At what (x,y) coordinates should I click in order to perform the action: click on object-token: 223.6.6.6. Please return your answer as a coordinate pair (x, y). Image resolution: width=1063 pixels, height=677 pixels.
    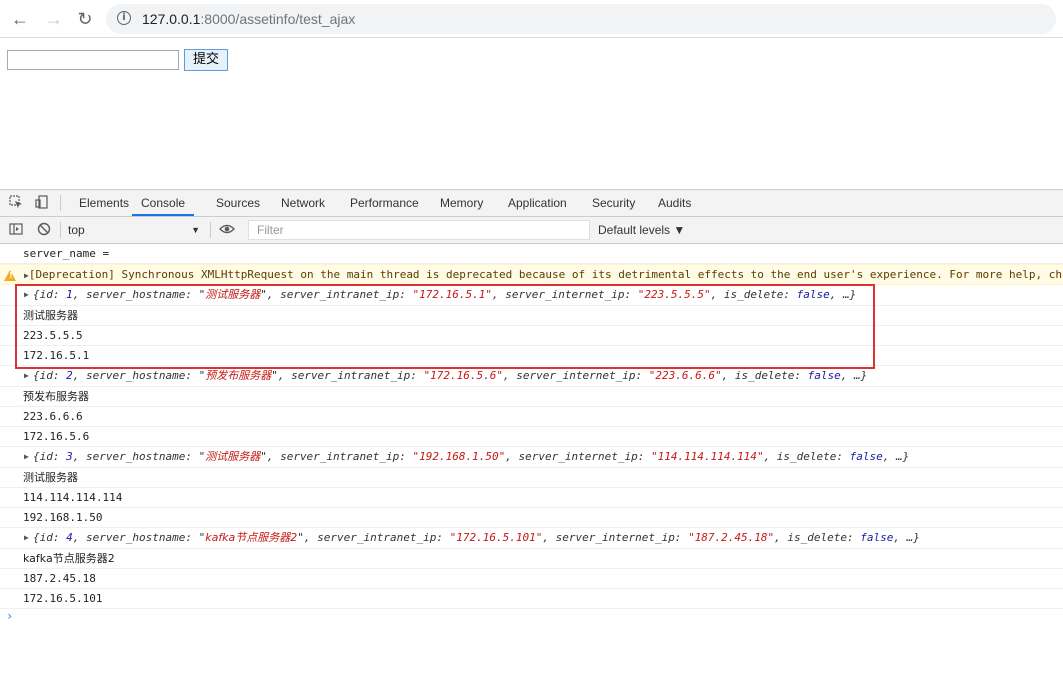
    Looking at the image, I should click on (685, 375).